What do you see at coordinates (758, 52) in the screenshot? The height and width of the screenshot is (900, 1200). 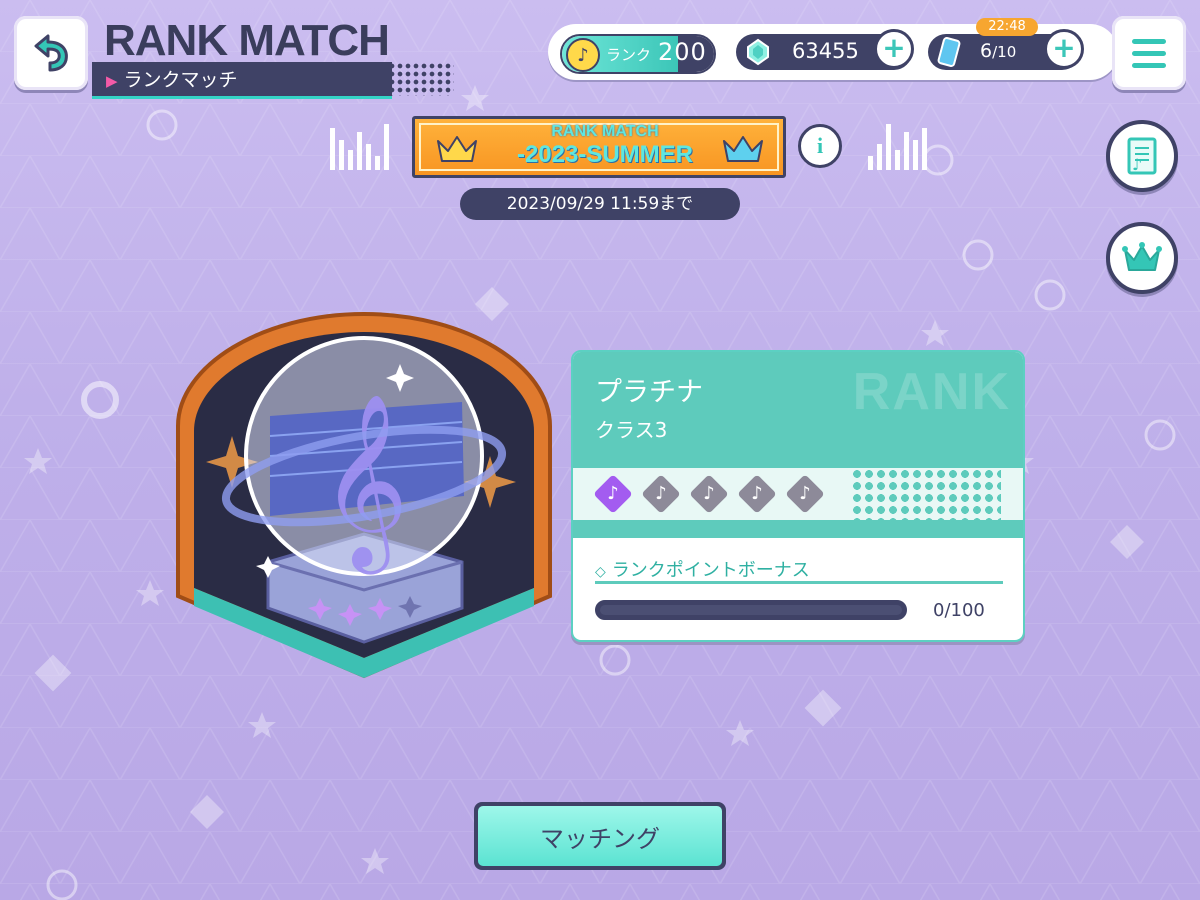 I see `crystal-icon` at bounding box center [758, 52].